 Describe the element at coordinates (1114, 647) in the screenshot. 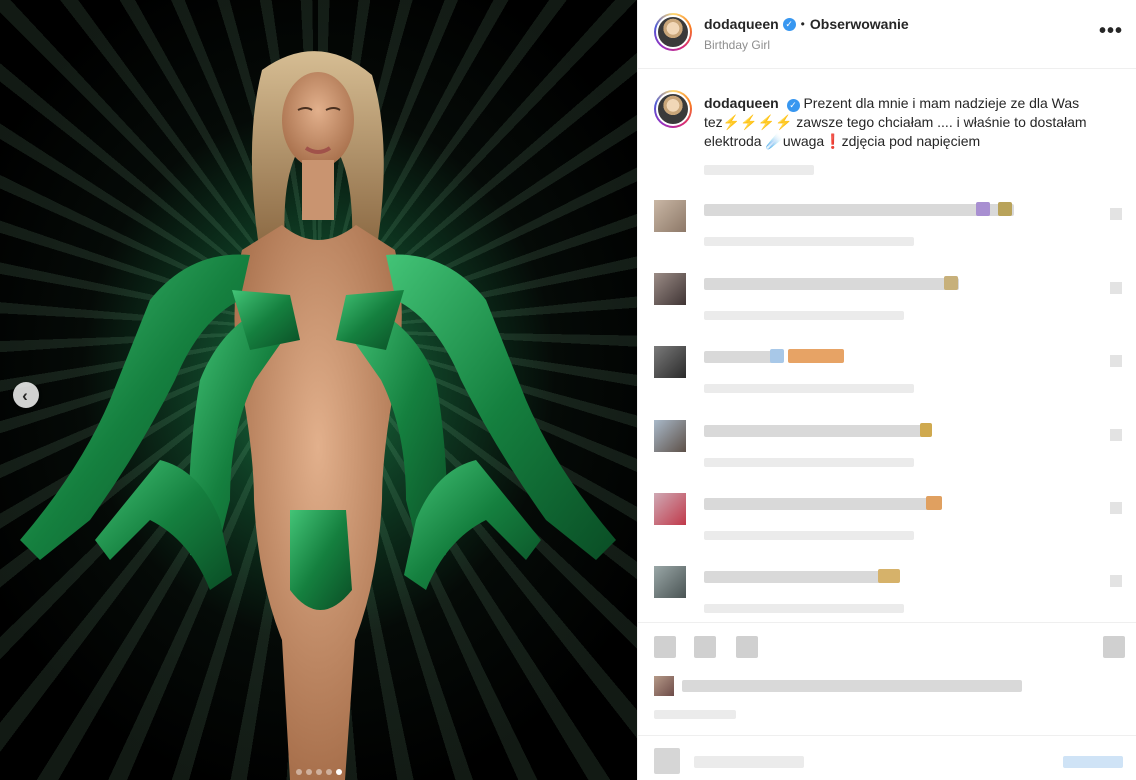

I see `bookmark-icon` at that location.